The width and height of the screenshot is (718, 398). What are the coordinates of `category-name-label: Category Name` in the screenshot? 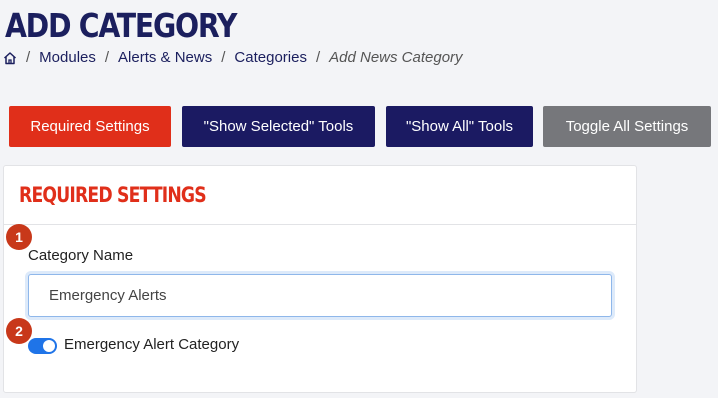 It's located at (81, 255).